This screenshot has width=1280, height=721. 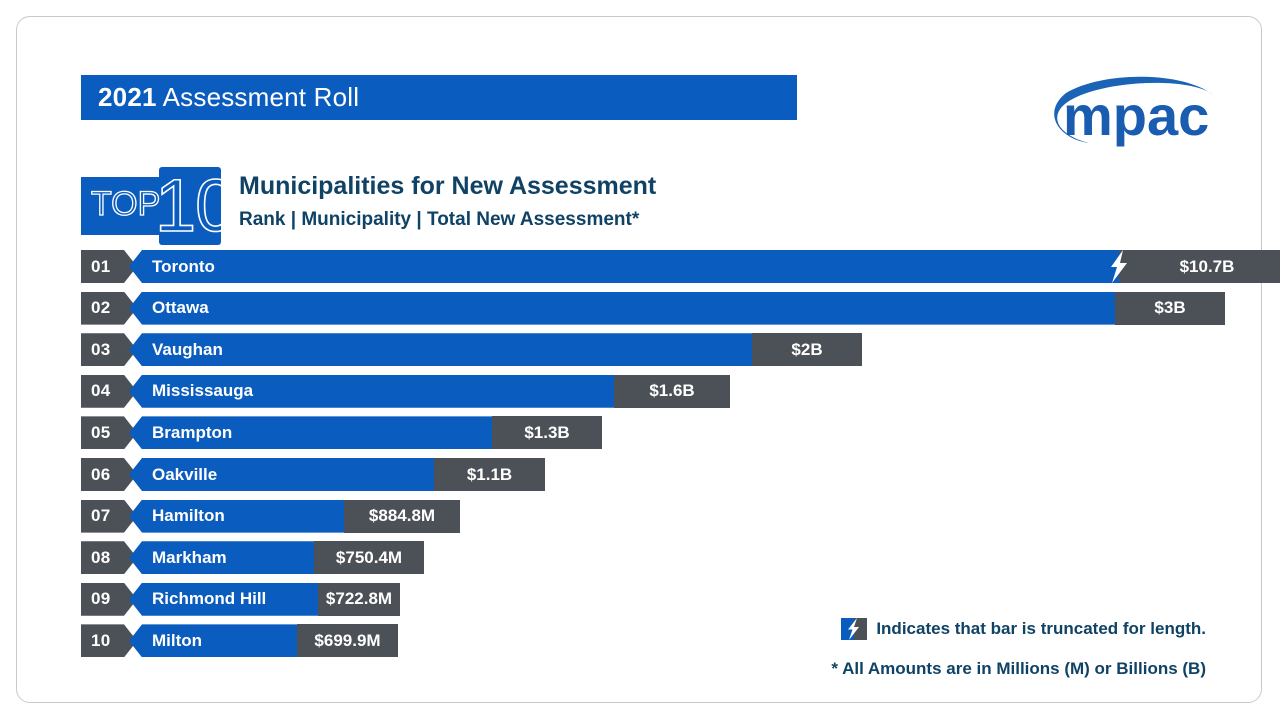 What do you see at coordinates (854, 629) in the screenshot?
I see `lightning-bolt-icon` at bounding box center [854, 629].